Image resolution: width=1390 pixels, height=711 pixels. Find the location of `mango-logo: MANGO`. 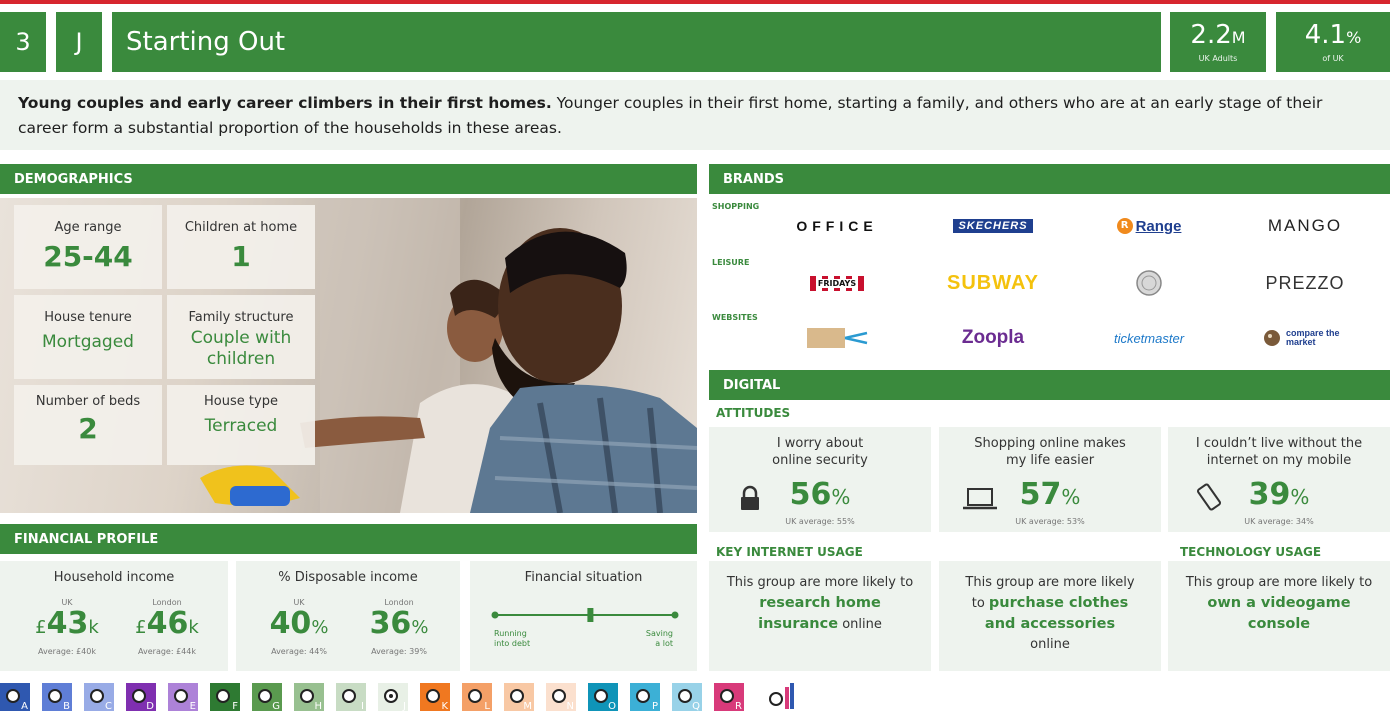

mango-logo: MANGO is located at coordinates (1305, 226).